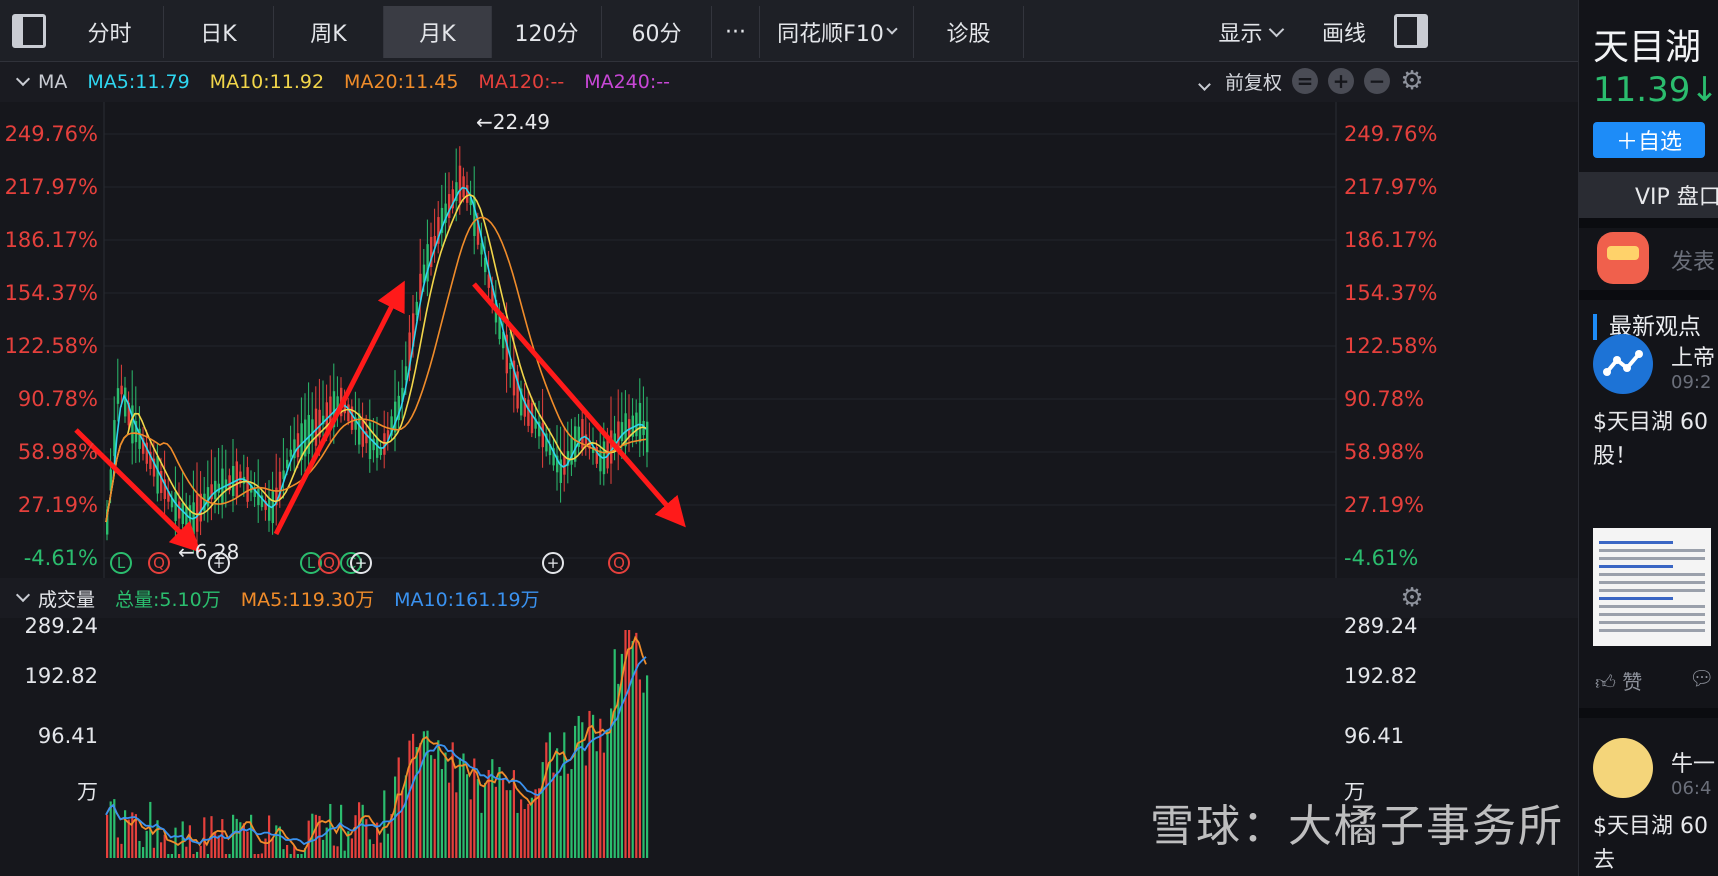 The height and width of the screenshot is (876, 1718). Describe the element at coordinates (547, 32) in the screenshot. I see `tab-120min: 120分` at that location.